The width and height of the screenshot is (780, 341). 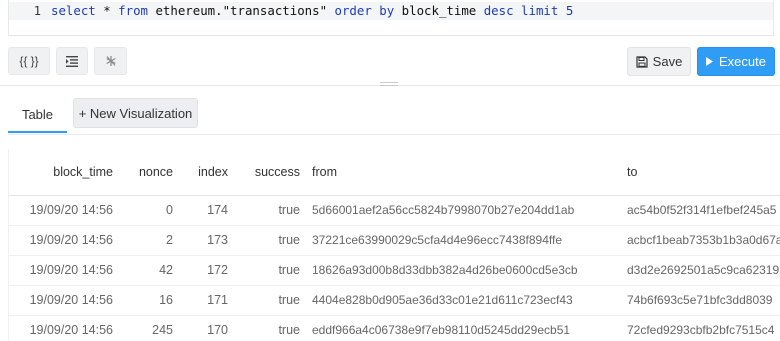 I want to click on table-cell: 172, so click(x=206, y=270).